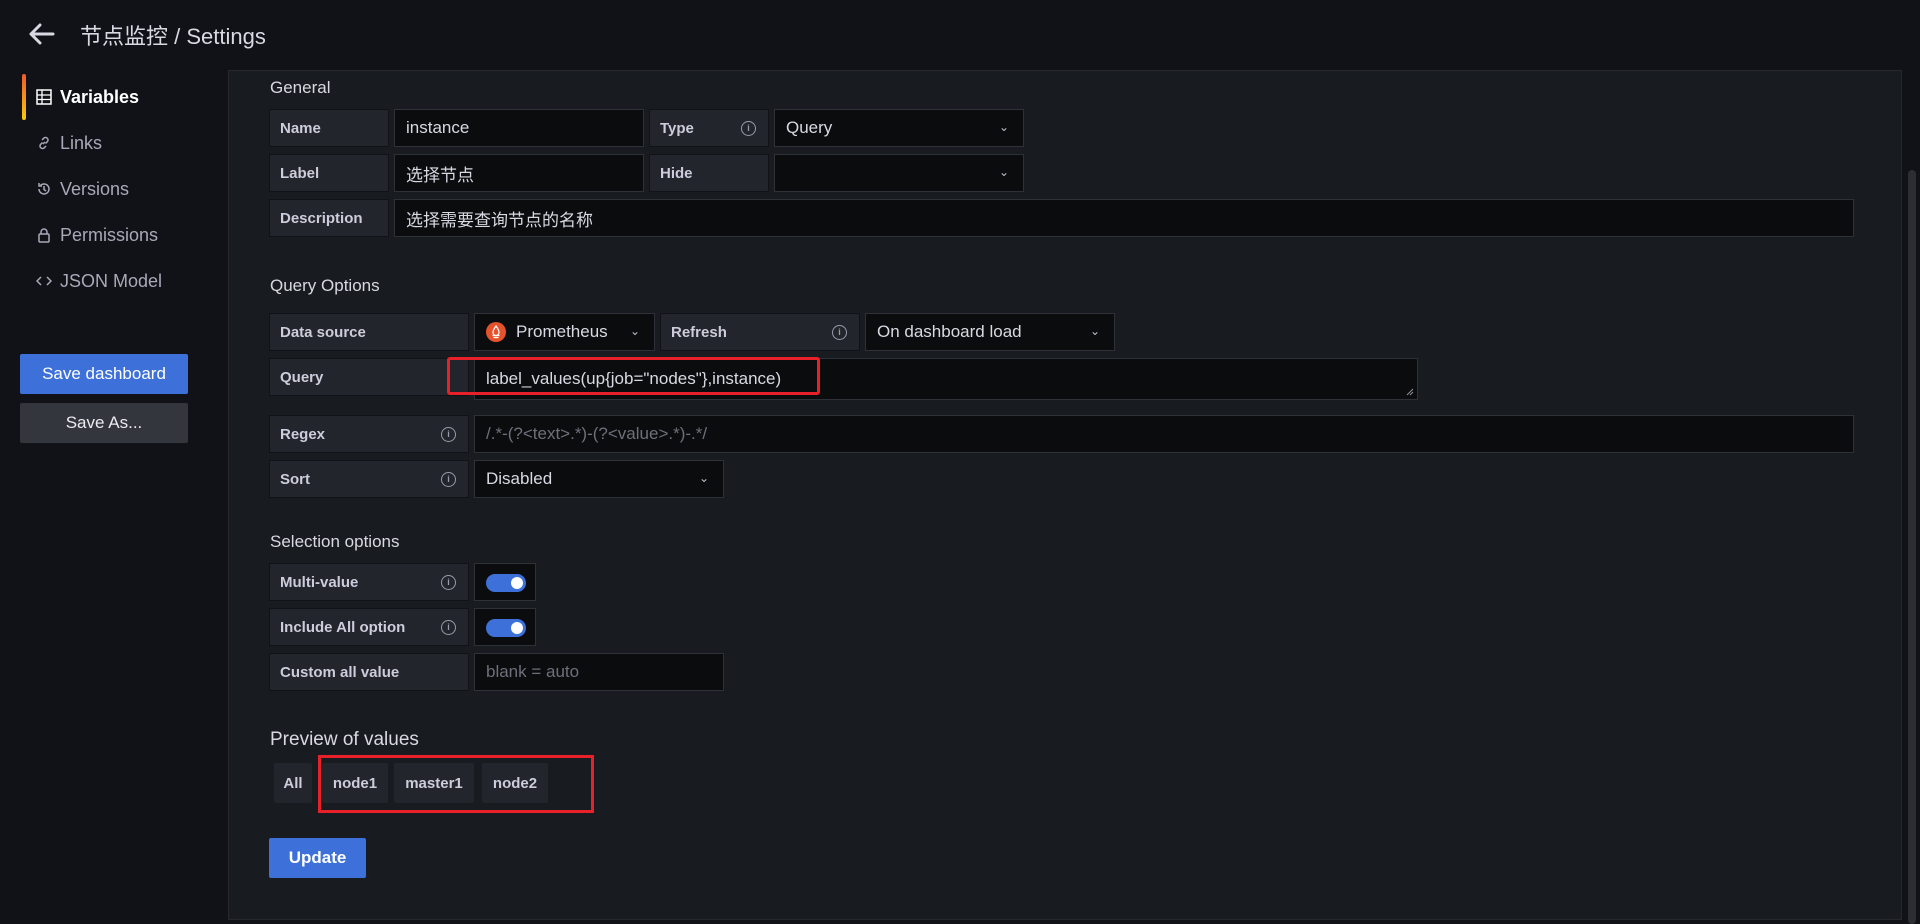 This screenshot has height=924, width=1920. Describe the element at coordinates (599, 479) in the screenshot. I see `sort-select: Disabled ⌄` at that location.